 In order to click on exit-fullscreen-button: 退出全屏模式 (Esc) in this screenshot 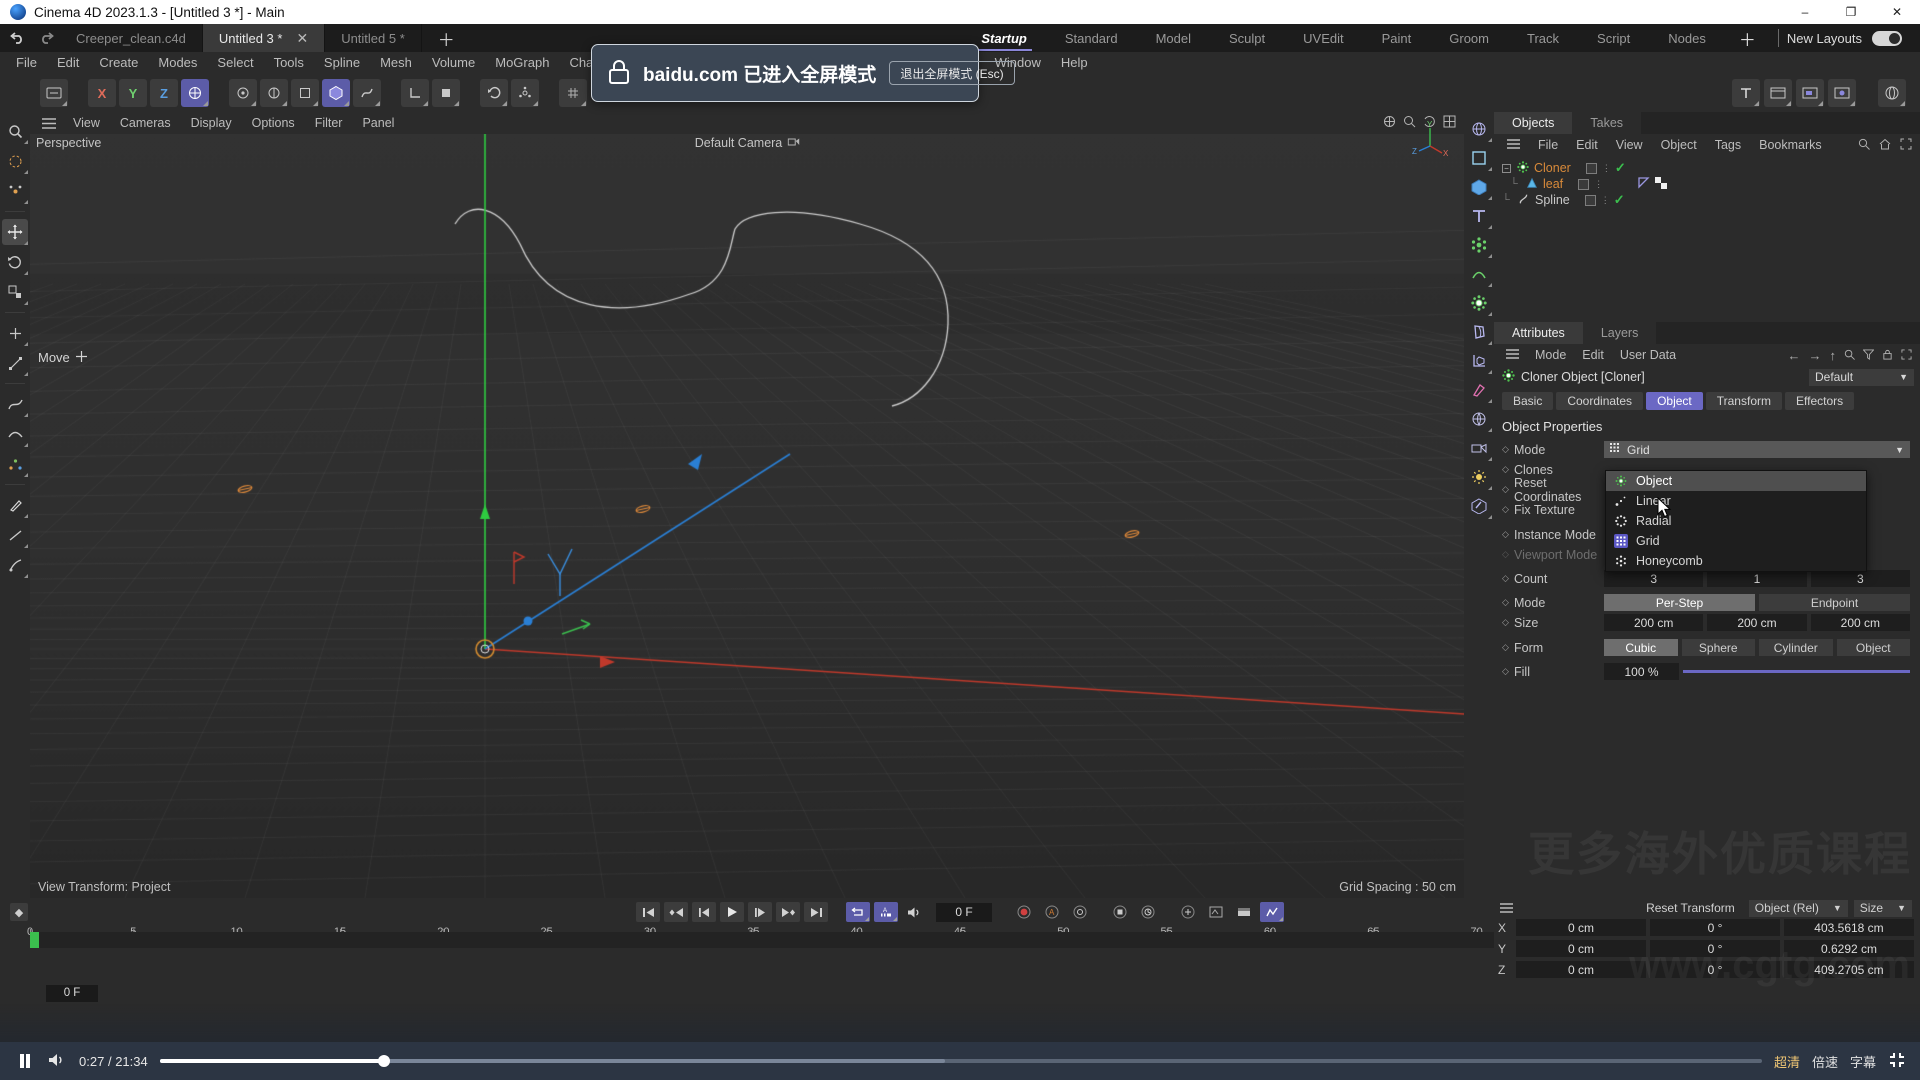, I will do `click(952, 73)`.